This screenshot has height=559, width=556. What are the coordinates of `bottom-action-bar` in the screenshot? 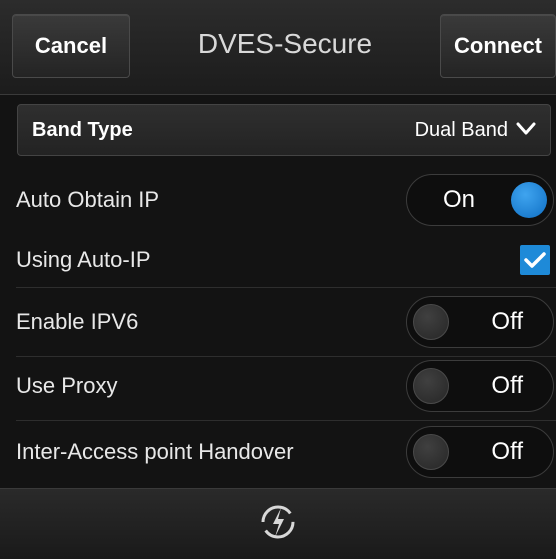 It's located at (278, 523).